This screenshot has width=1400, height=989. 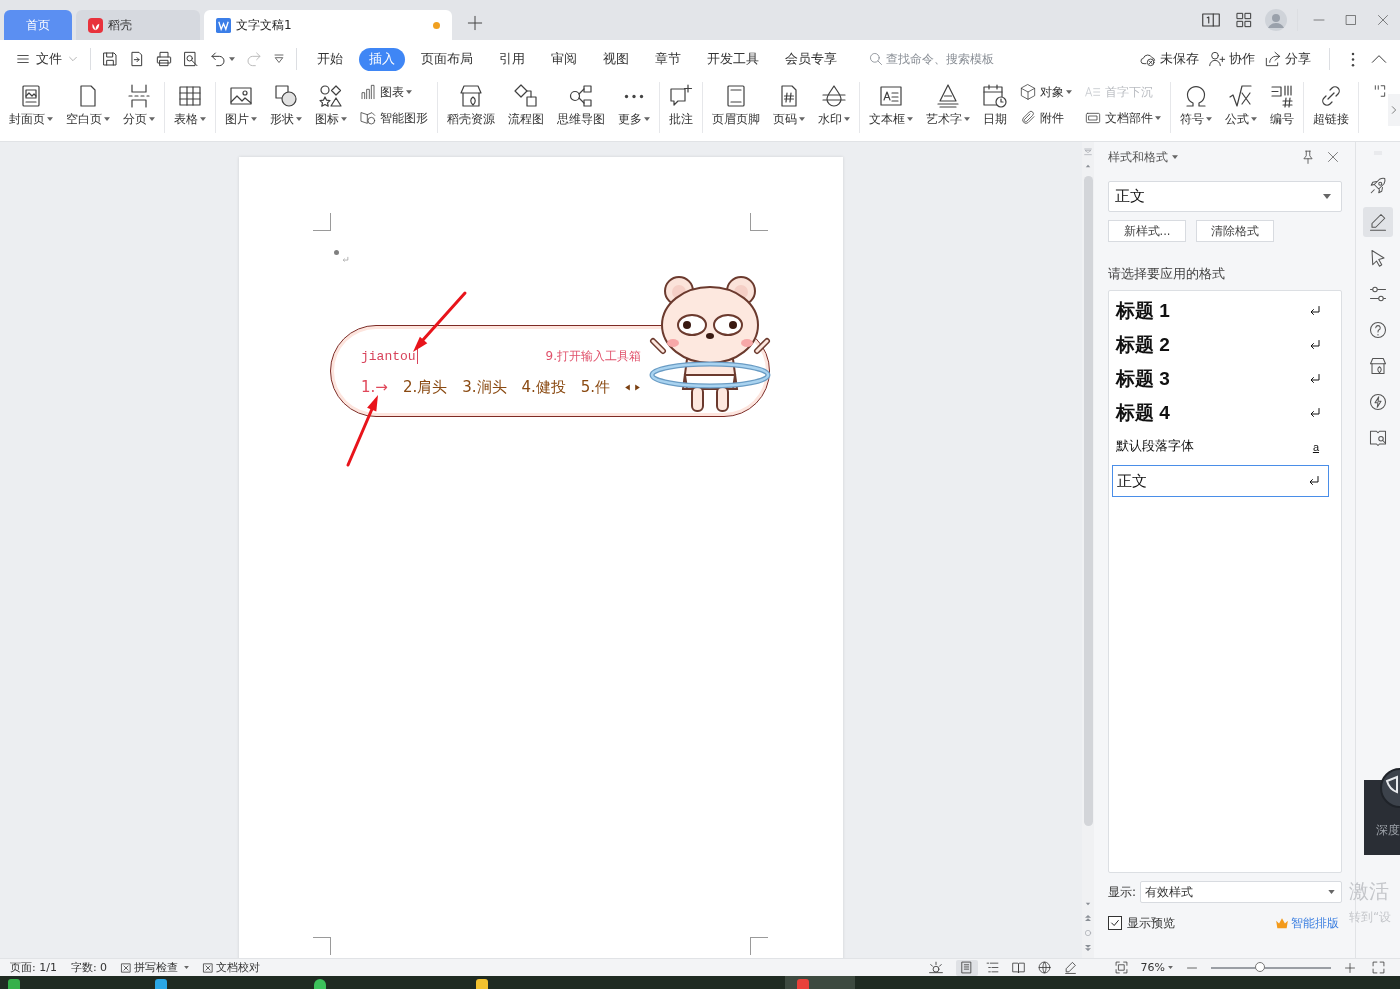 What do you see at coordinates (1220, 311) in the screenshot?
I see `style-item: 标题 1` at bounding box center [1220, 311].